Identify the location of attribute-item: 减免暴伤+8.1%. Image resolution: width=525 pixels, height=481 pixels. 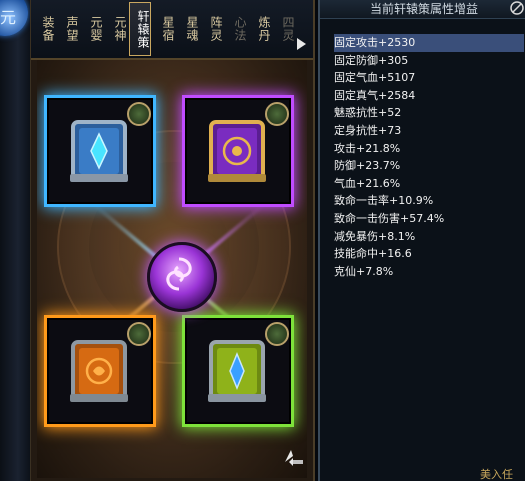
(375, 236).